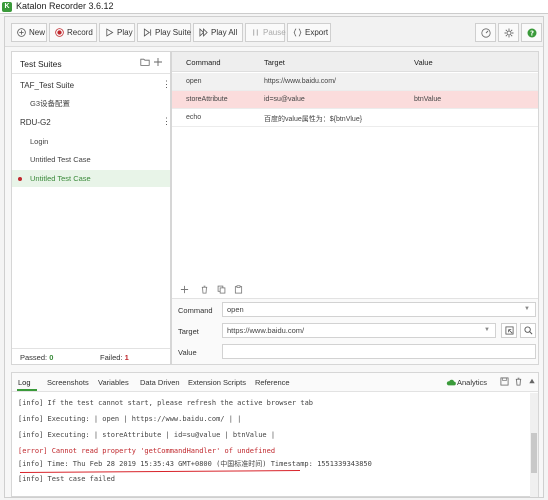 This screenshot has height=500, width=548. What do you see at coordinates (472, 382) in the screenshot?
I see `analytics-label: Analytics` at bounding box center [472, 382].